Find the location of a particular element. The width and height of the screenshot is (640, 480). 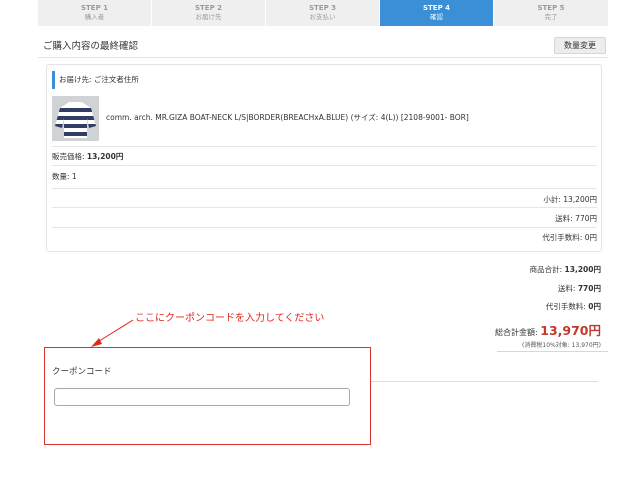

coupon-code-label: クーポンコード is located at coordinates (82, 372).